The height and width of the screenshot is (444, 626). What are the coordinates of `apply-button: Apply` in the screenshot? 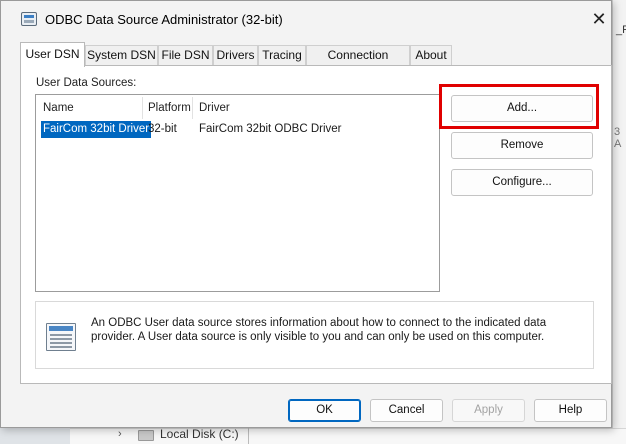 It's located at (488, 410).